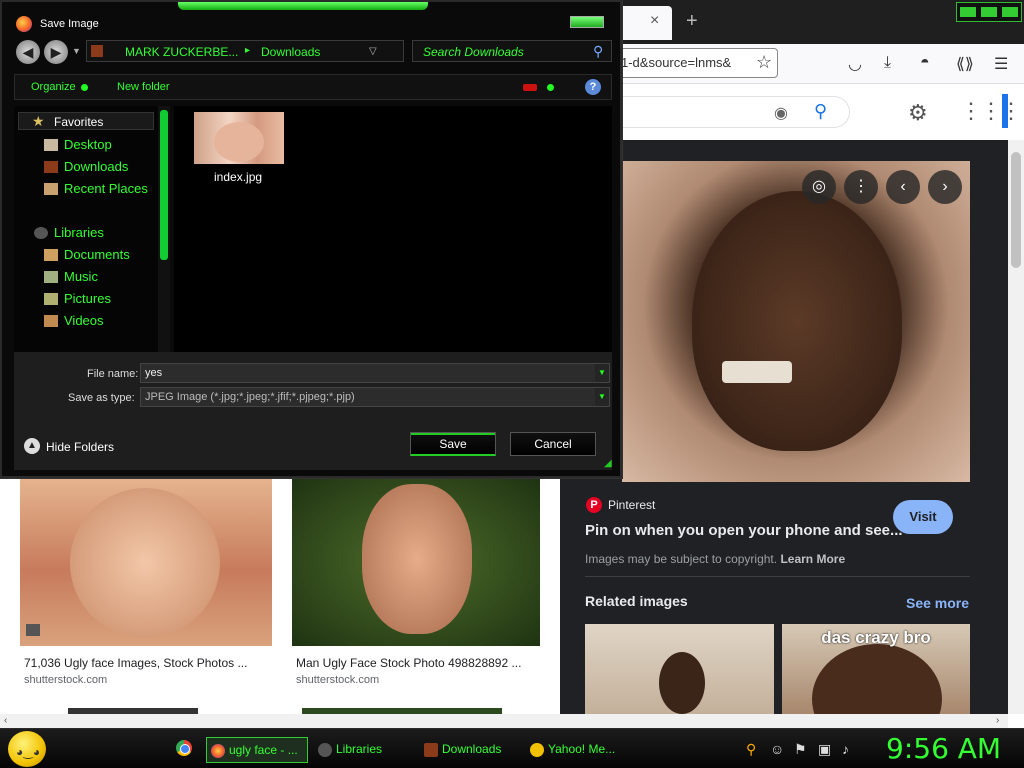 The width and height of the screenshot is (1024, 768). Describe the element at coordinates (51, 321) in the screenshot. I see `videos-icon` at that location.